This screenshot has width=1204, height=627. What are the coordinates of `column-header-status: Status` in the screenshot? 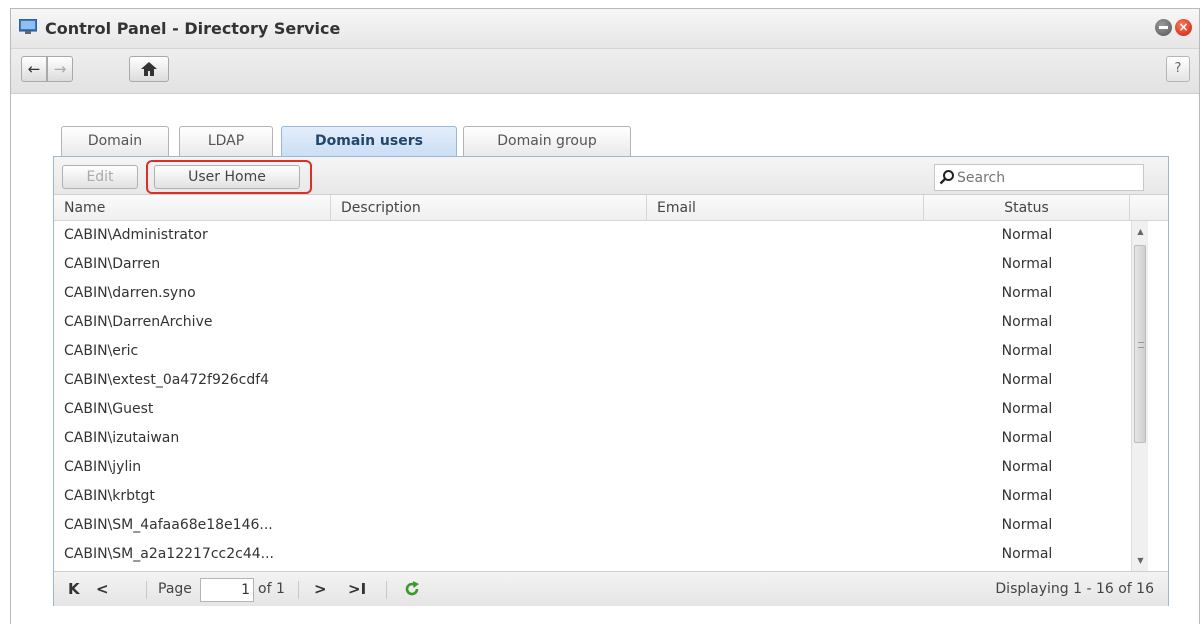 It's located at (1027, 208).